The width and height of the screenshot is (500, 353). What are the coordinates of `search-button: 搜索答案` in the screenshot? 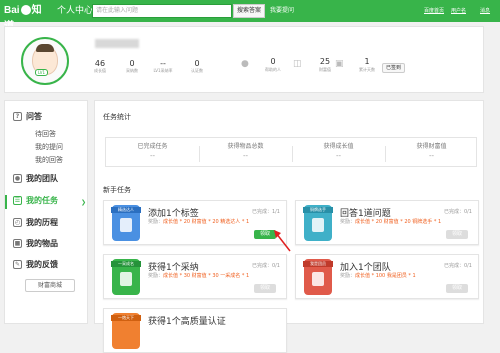 It's located at (249, 11).